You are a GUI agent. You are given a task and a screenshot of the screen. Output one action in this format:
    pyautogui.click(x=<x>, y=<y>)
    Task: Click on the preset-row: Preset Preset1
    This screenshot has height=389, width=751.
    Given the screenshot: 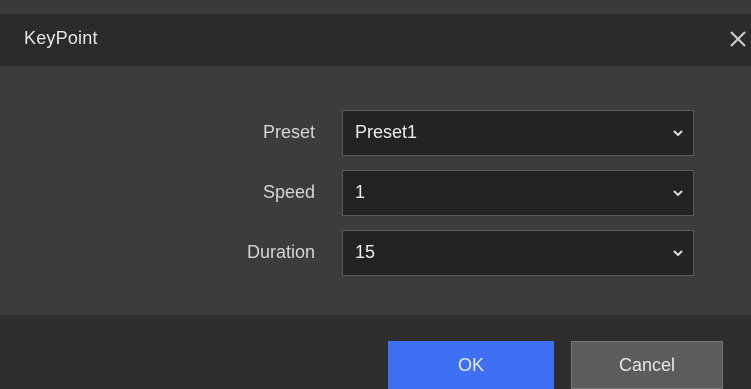 What is the action you would take?
    pyautogui.click(x=375, y=133)
    